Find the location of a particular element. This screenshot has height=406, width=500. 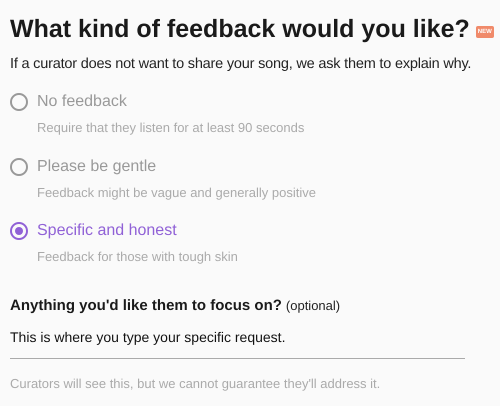

help-text: Curators will see this, but we cannot guarantee they'll address it. is located at coordinates (196, 384).